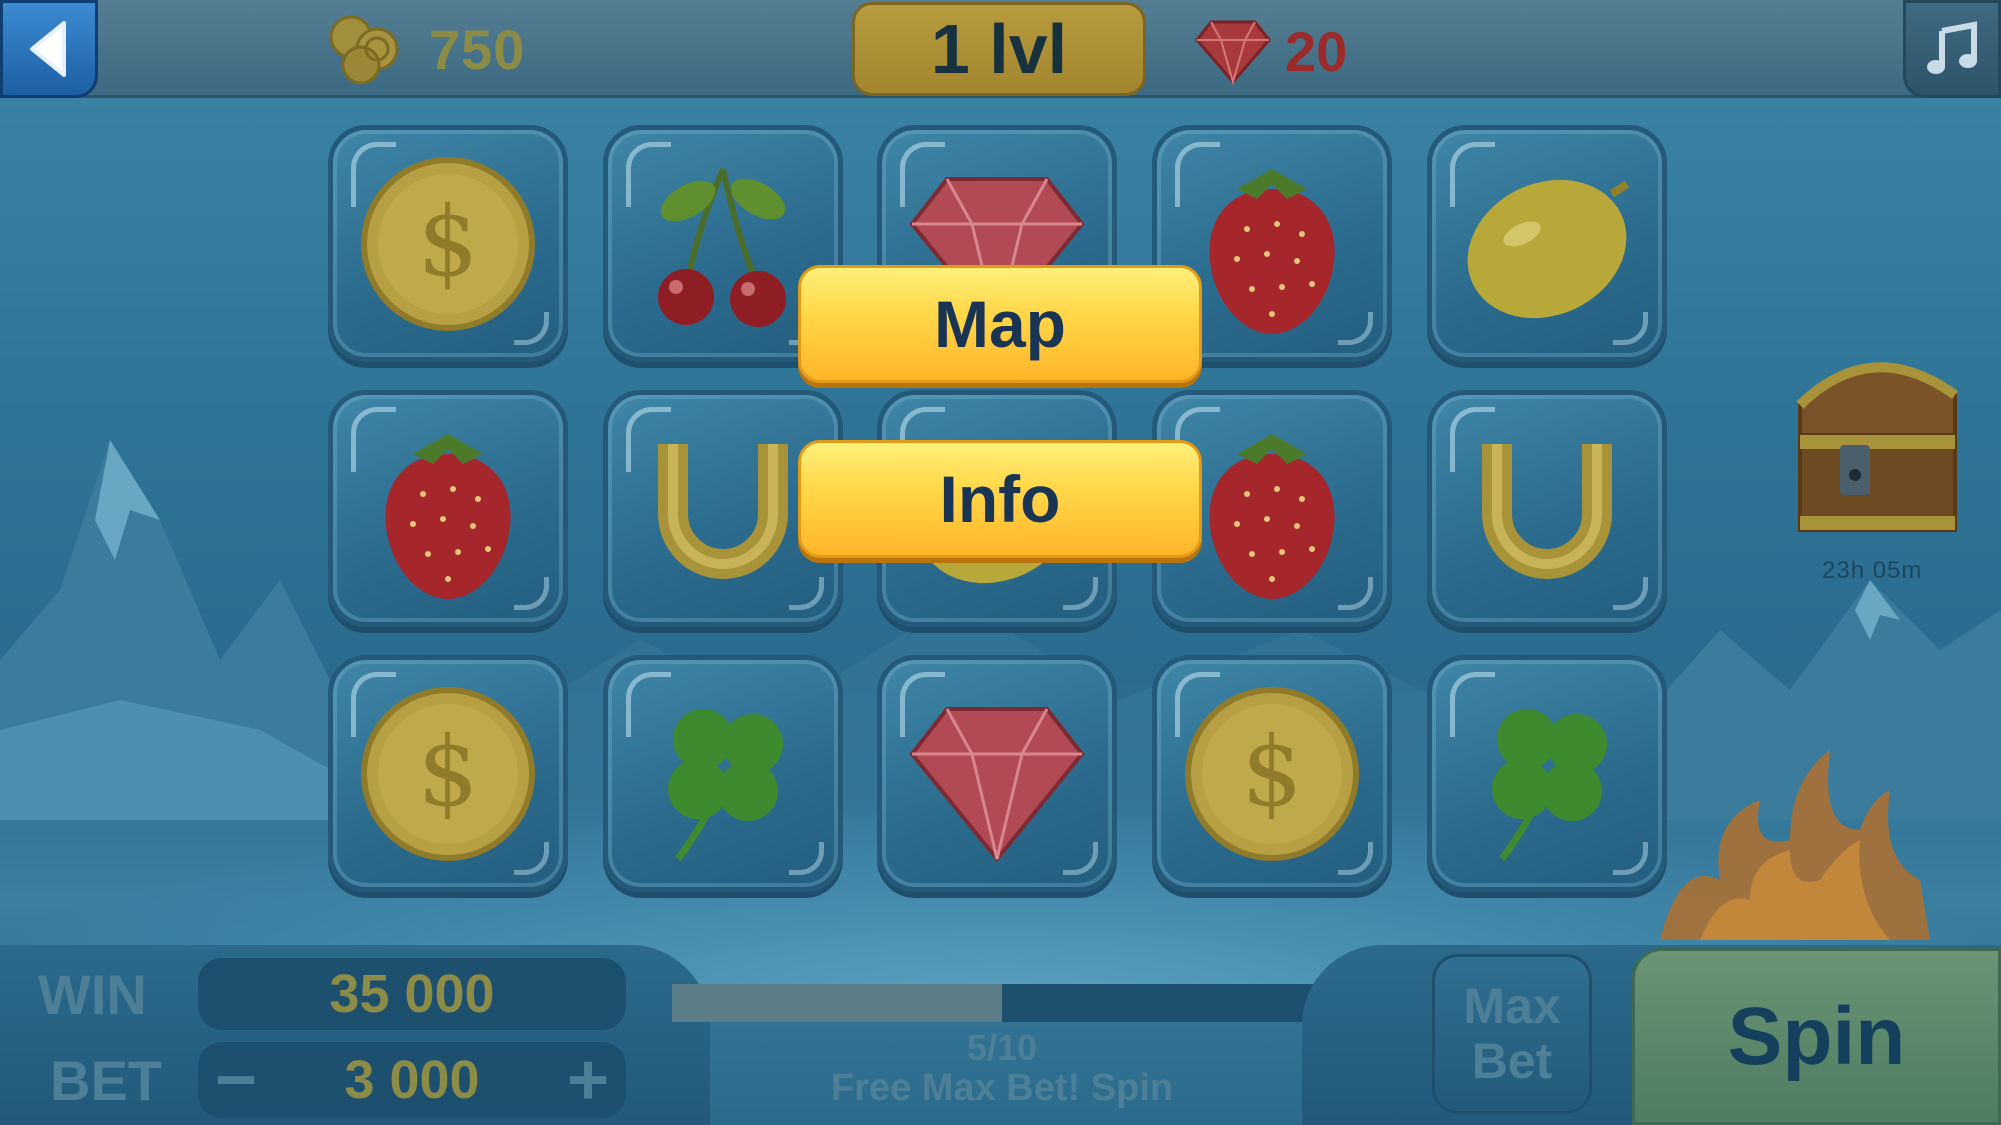  Describe the element at coordinates (999, 49) in the screenshot. I see `level-indicator: 1 lvl` at that location.